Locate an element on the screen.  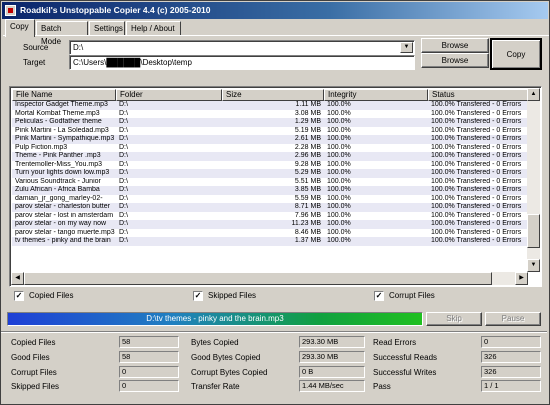
read-errors-stat-label: Read Errors is located at coordinates (395, 342).